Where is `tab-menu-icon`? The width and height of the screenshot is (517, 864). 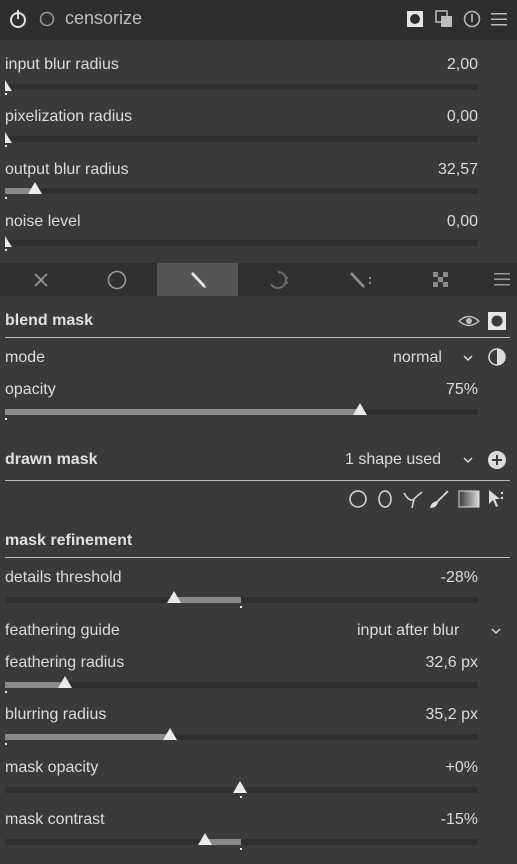
tab-menu-icon is located at coordinates (502, 279).